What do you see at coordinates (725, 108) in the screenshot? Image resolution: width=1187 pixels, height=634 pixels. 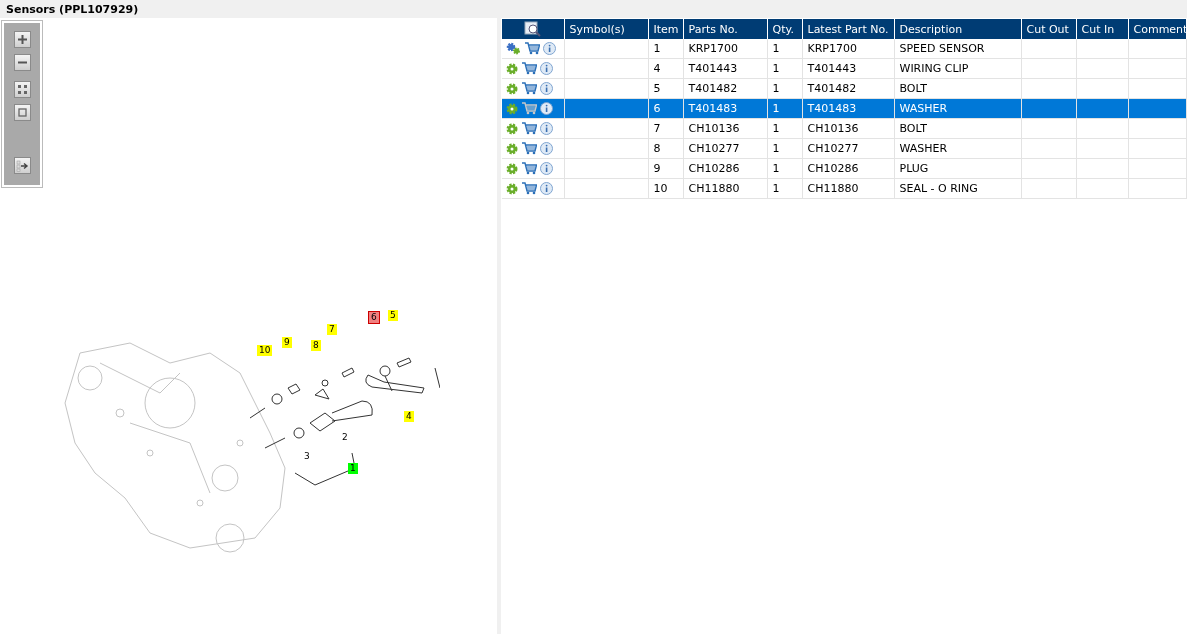 I see `table-cell: T401483` at bounding box center [725, 108].